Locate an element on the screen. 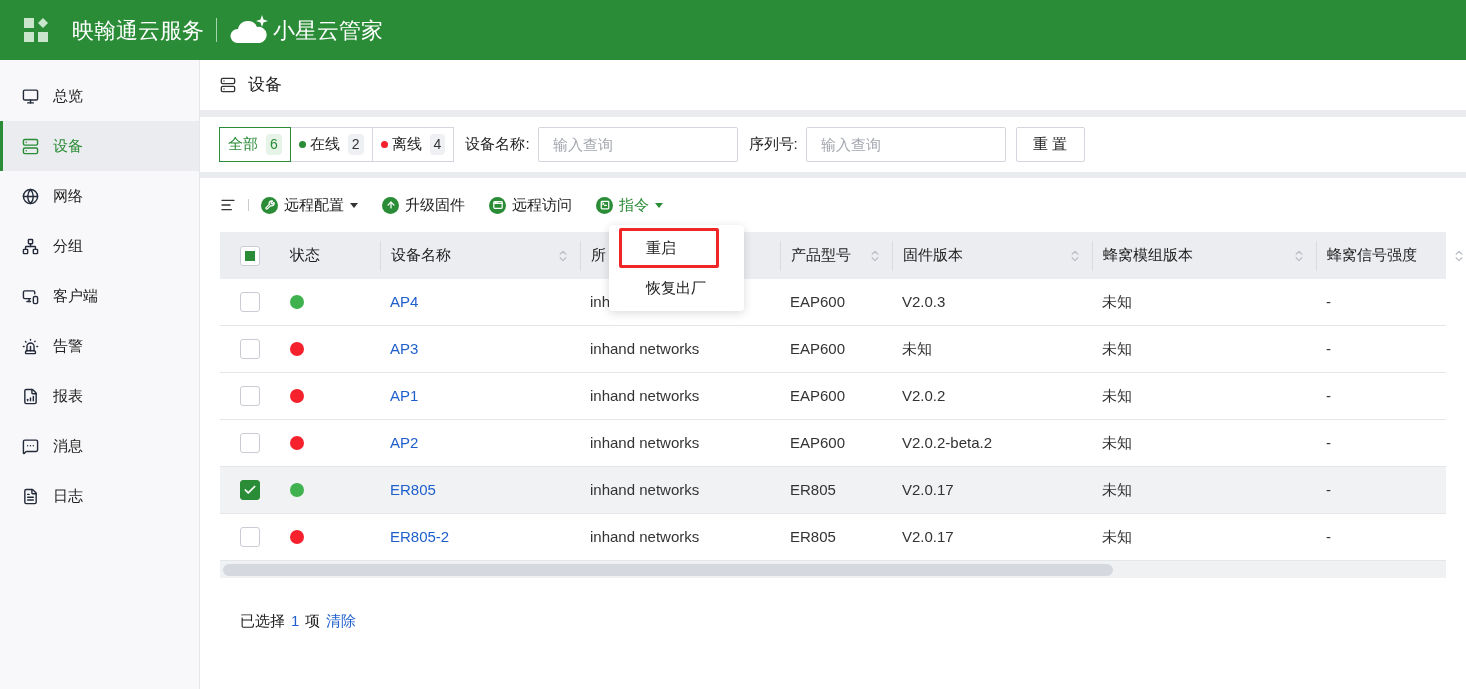 The height and width of the screenshot is (689, 1466). wrench-icon is located at coordinates (269, 205).